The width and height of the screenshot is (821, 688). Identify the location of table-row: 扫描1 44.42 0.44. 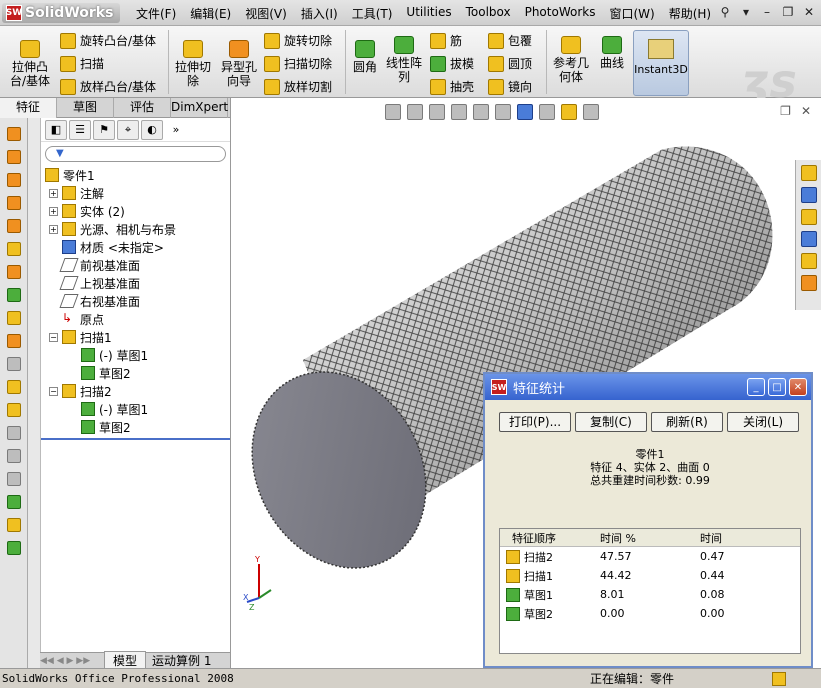
(650, 575).